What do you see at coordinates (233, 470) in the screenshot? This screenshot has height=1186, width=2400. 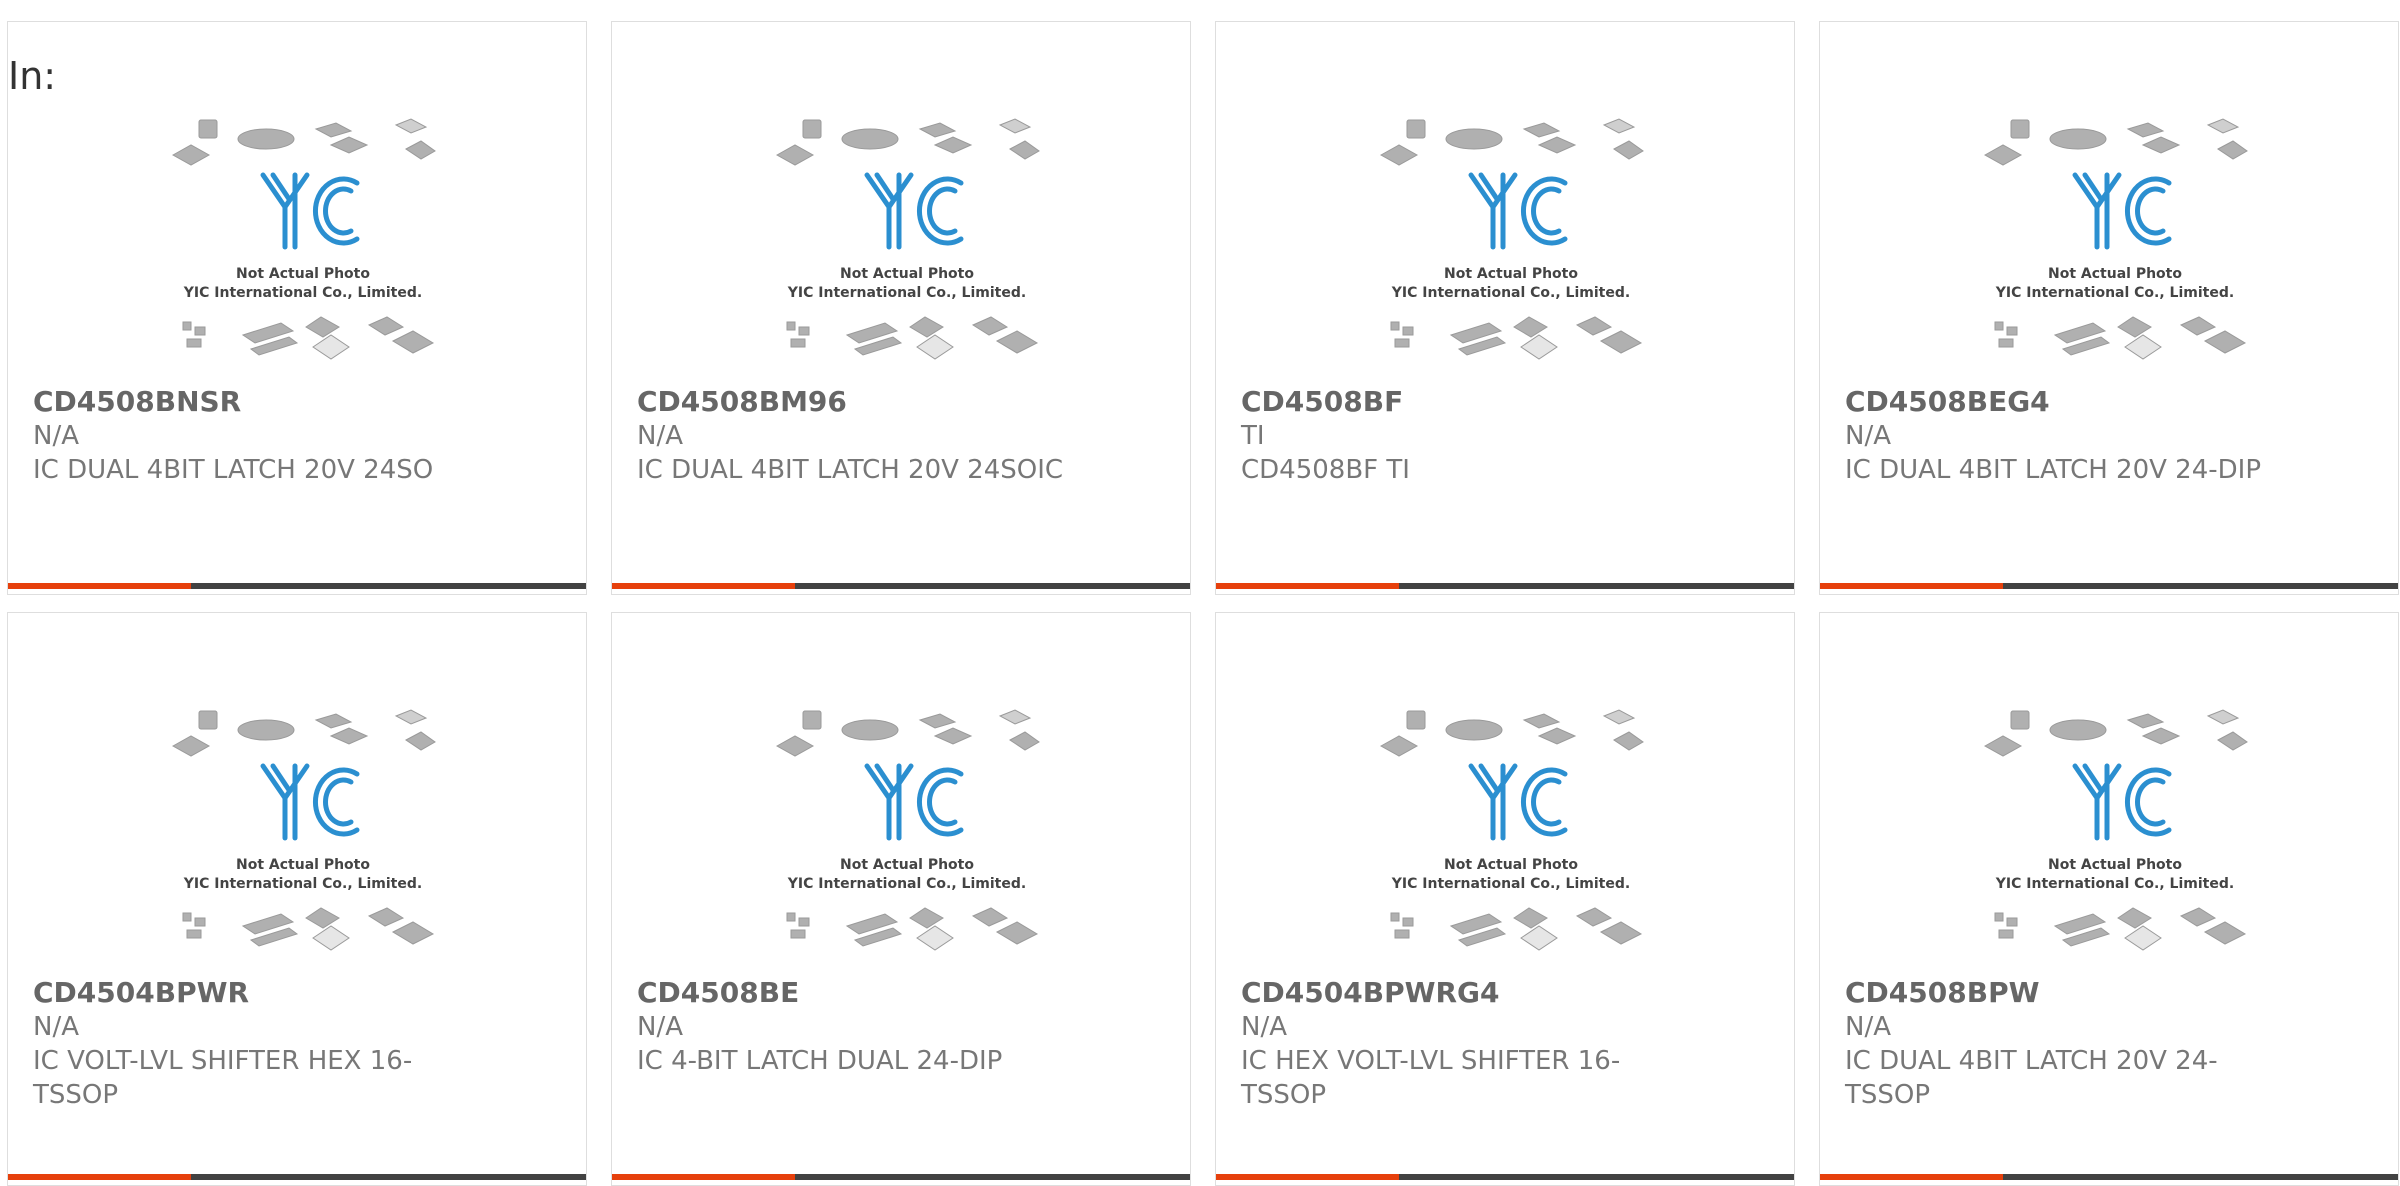 I see `product-description: IC DUAL 4BIT LATCH 20V 24SO` at bounding box center [233, 470].